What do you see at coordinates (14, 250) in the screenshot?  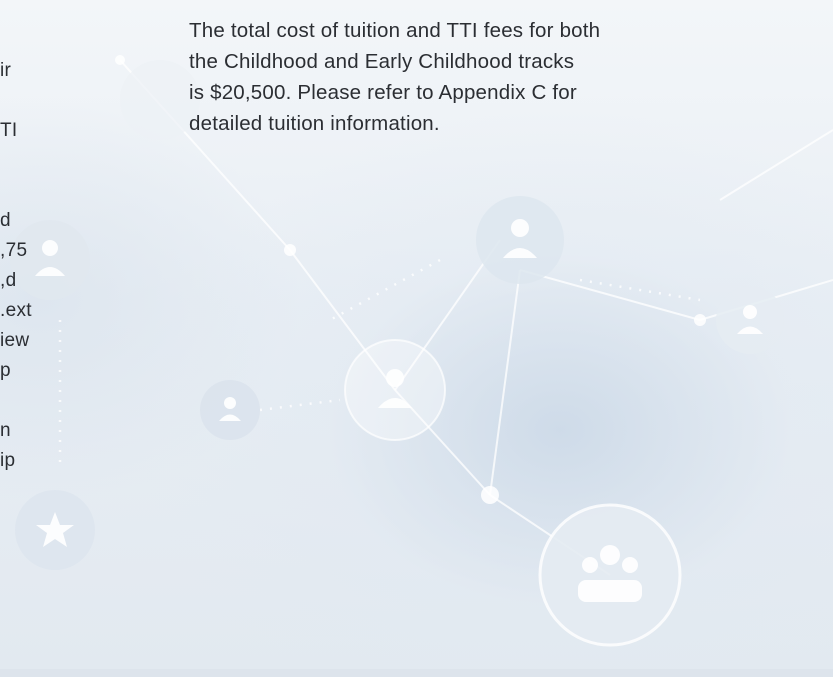 I see `left-fragment-line: 75,` at bounding box center [14, 250].